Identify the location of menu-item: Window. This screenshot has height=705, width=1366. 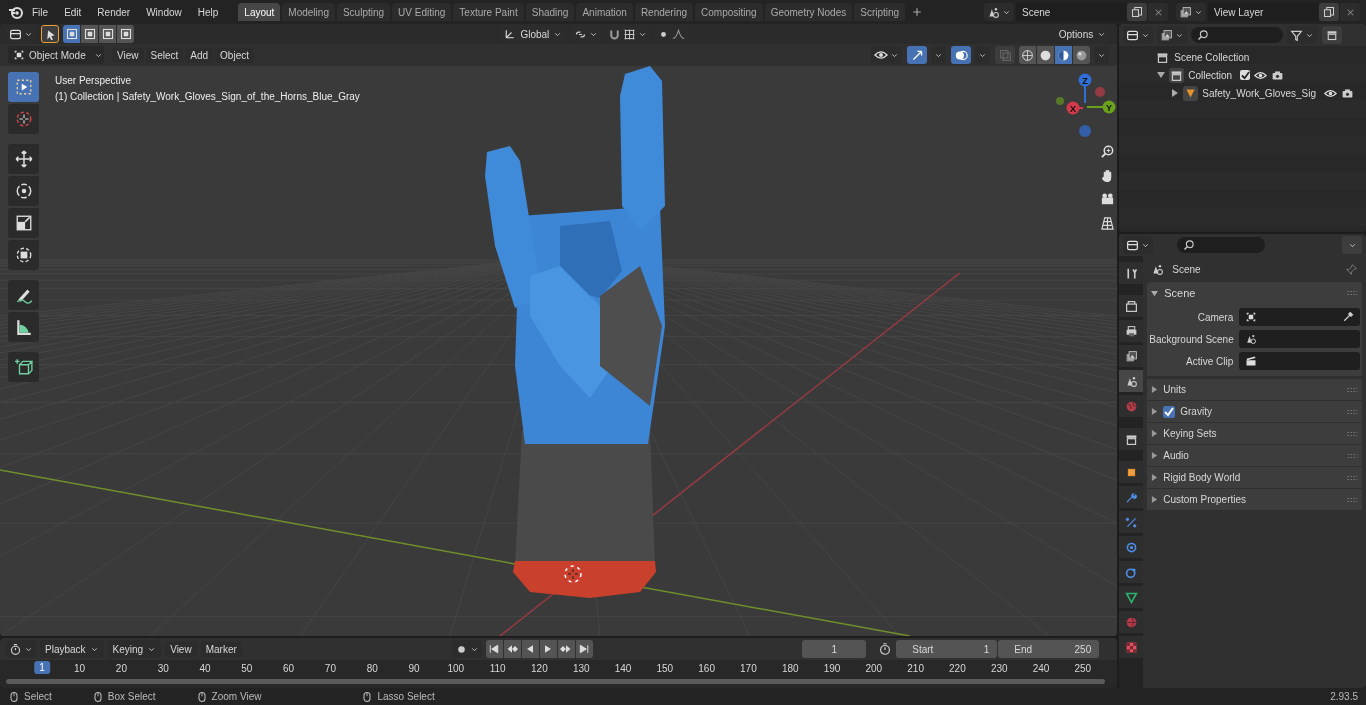
(164, 12).